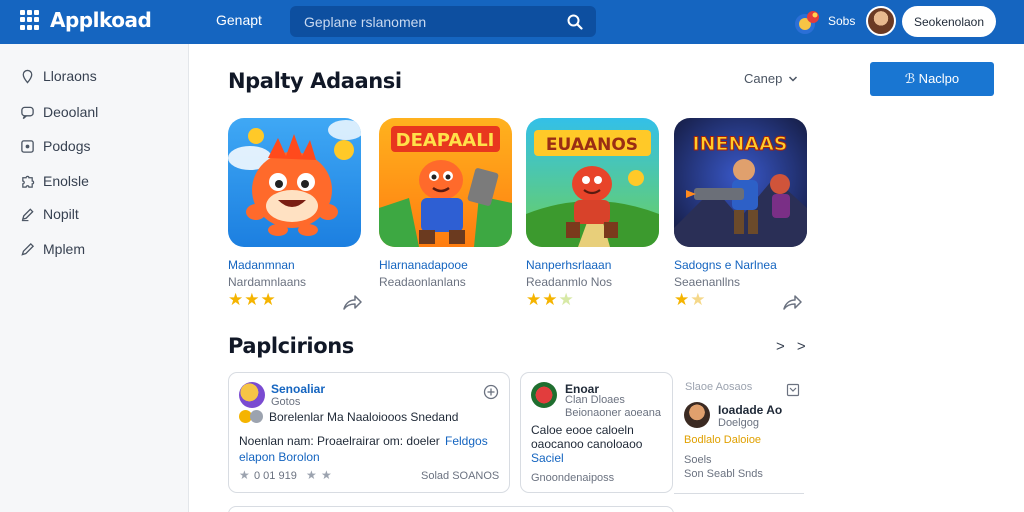  I want to click on app-developer: Readanmlo Nos, so click(569, 282).